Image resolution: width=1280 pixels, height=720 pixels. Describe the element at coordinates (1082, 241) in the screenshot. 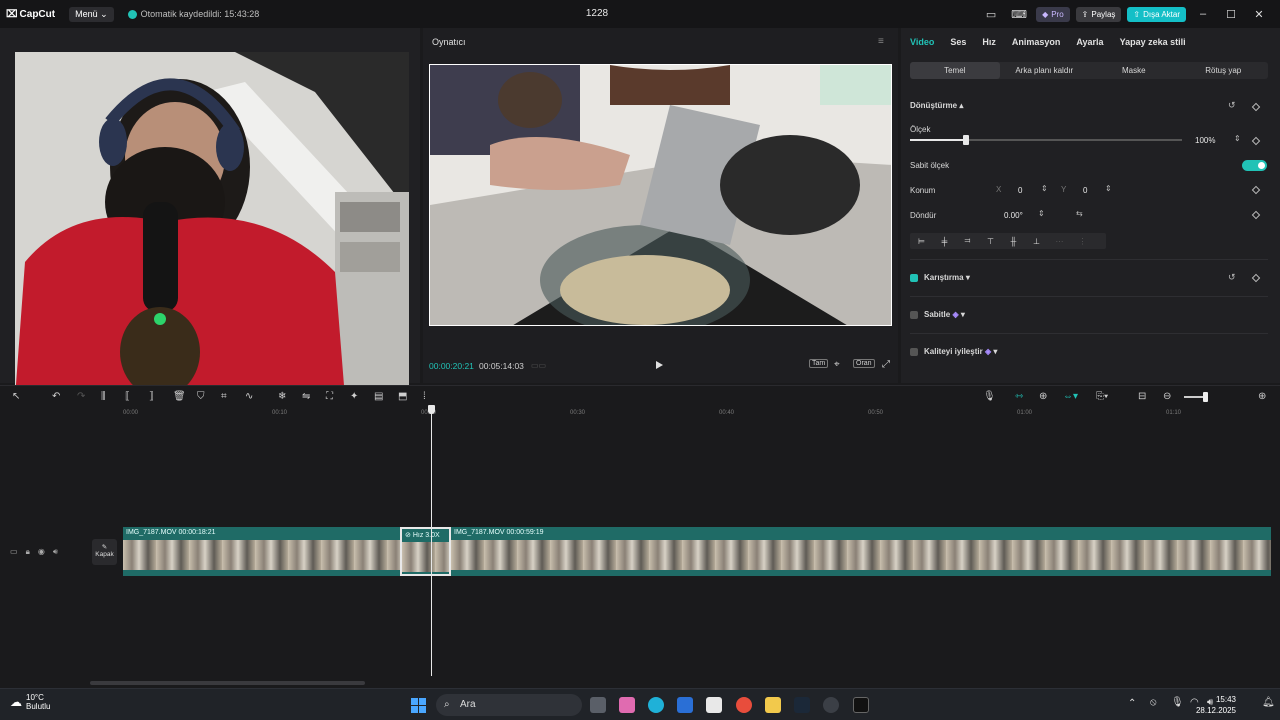

I see `distribute-v-icon: ⋮` at that location.